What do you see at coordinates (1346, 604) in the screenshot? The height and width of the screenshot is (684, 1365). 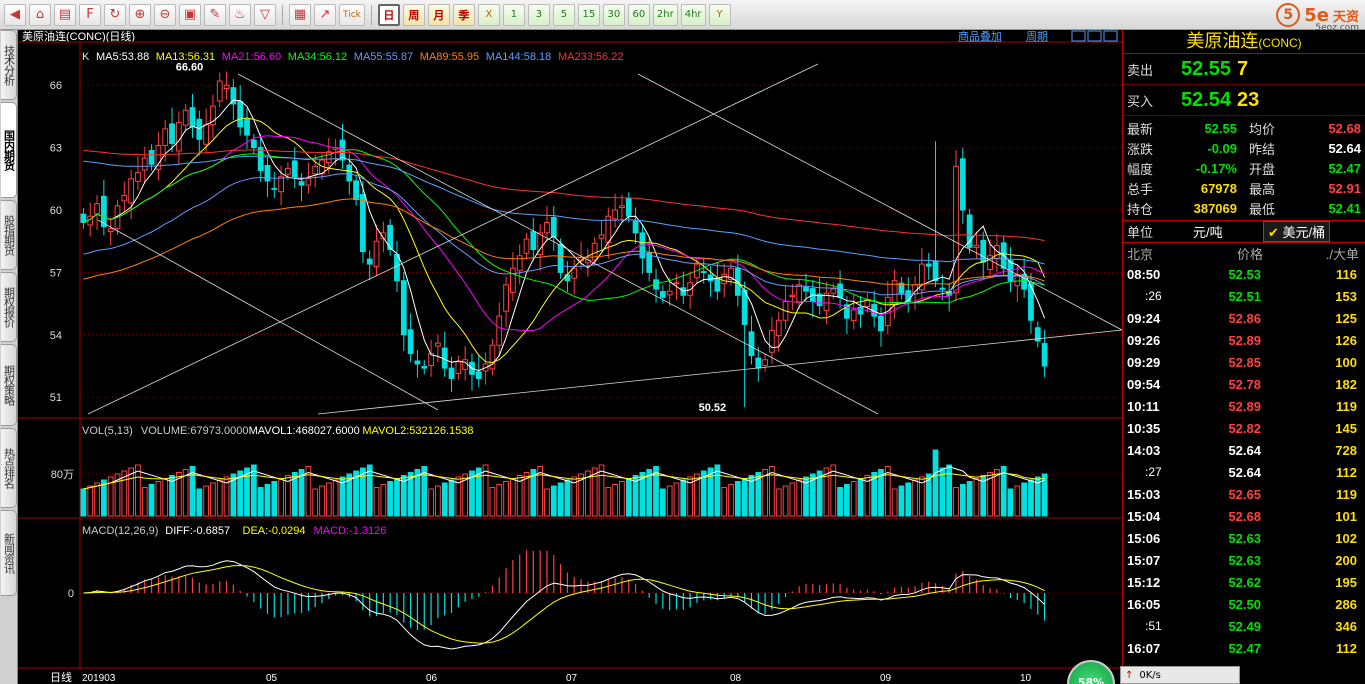 I see `tick-volume: 286` at bounding box center [1346, 604].